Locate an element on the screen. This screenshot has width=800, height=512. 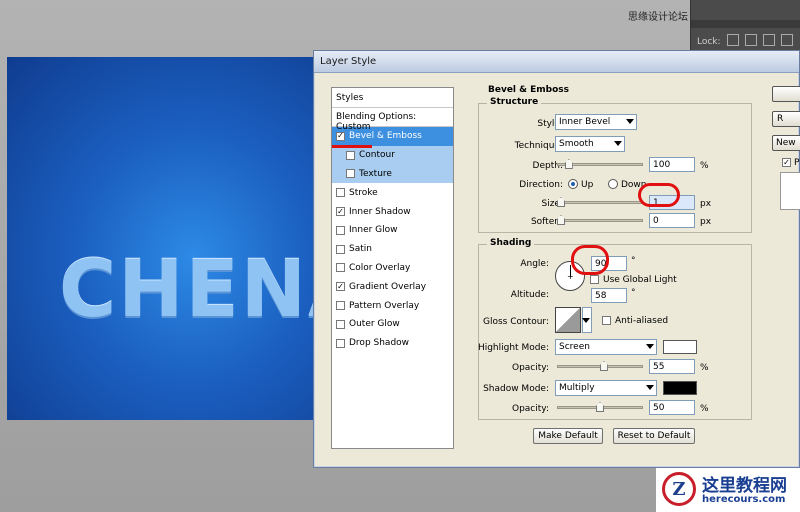
ok-button is located at coordinates (786, 94).